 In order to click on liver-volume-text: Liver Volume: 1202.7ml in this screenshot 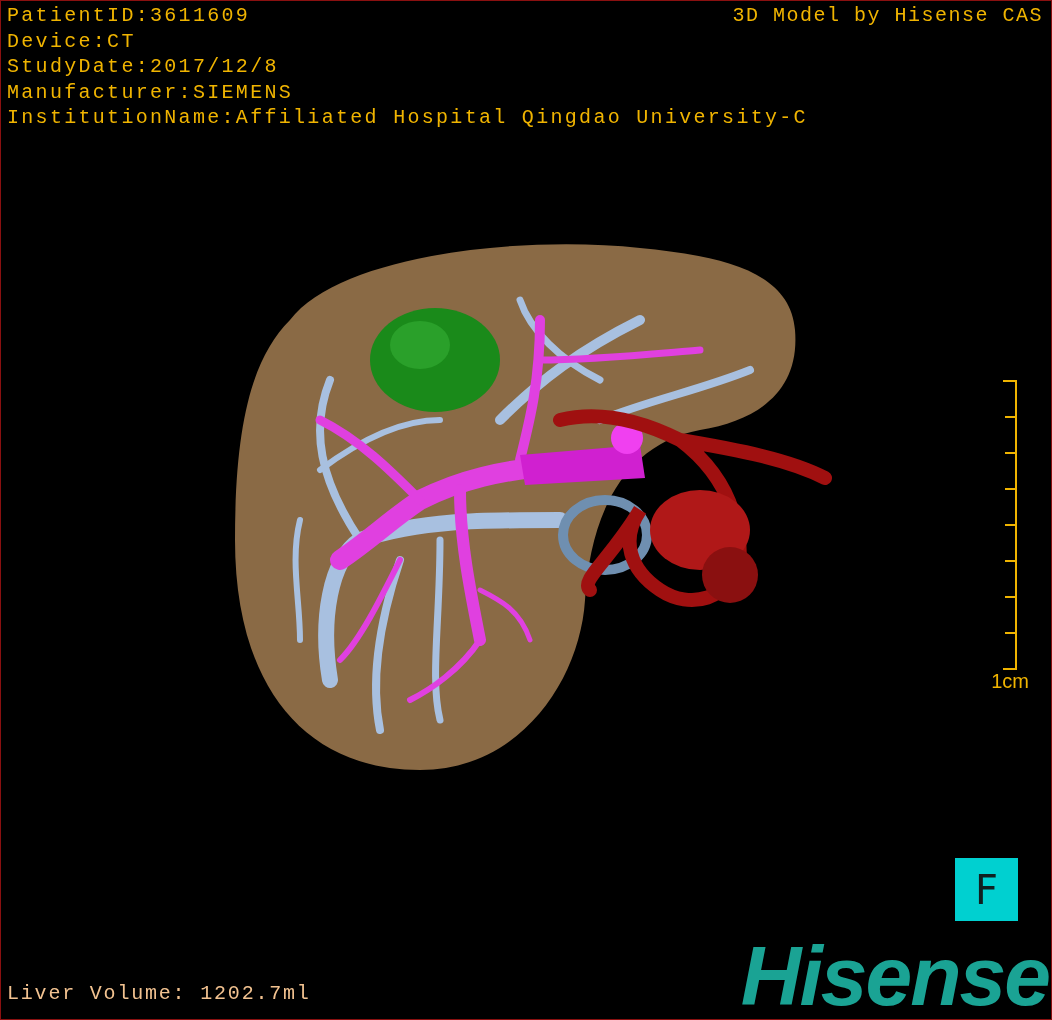, I will do `click(159, 993)`.